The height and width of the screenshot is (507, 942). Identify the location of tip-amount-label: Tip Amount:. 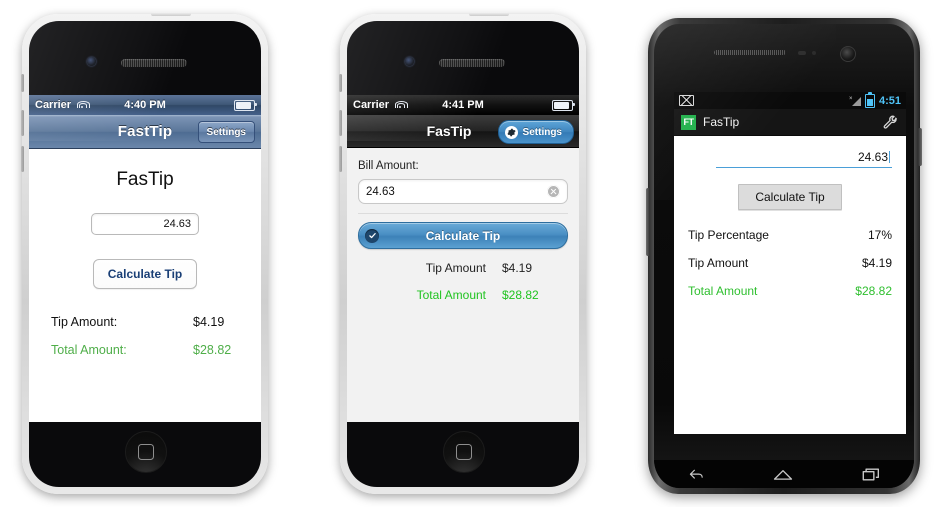
(84, 322).